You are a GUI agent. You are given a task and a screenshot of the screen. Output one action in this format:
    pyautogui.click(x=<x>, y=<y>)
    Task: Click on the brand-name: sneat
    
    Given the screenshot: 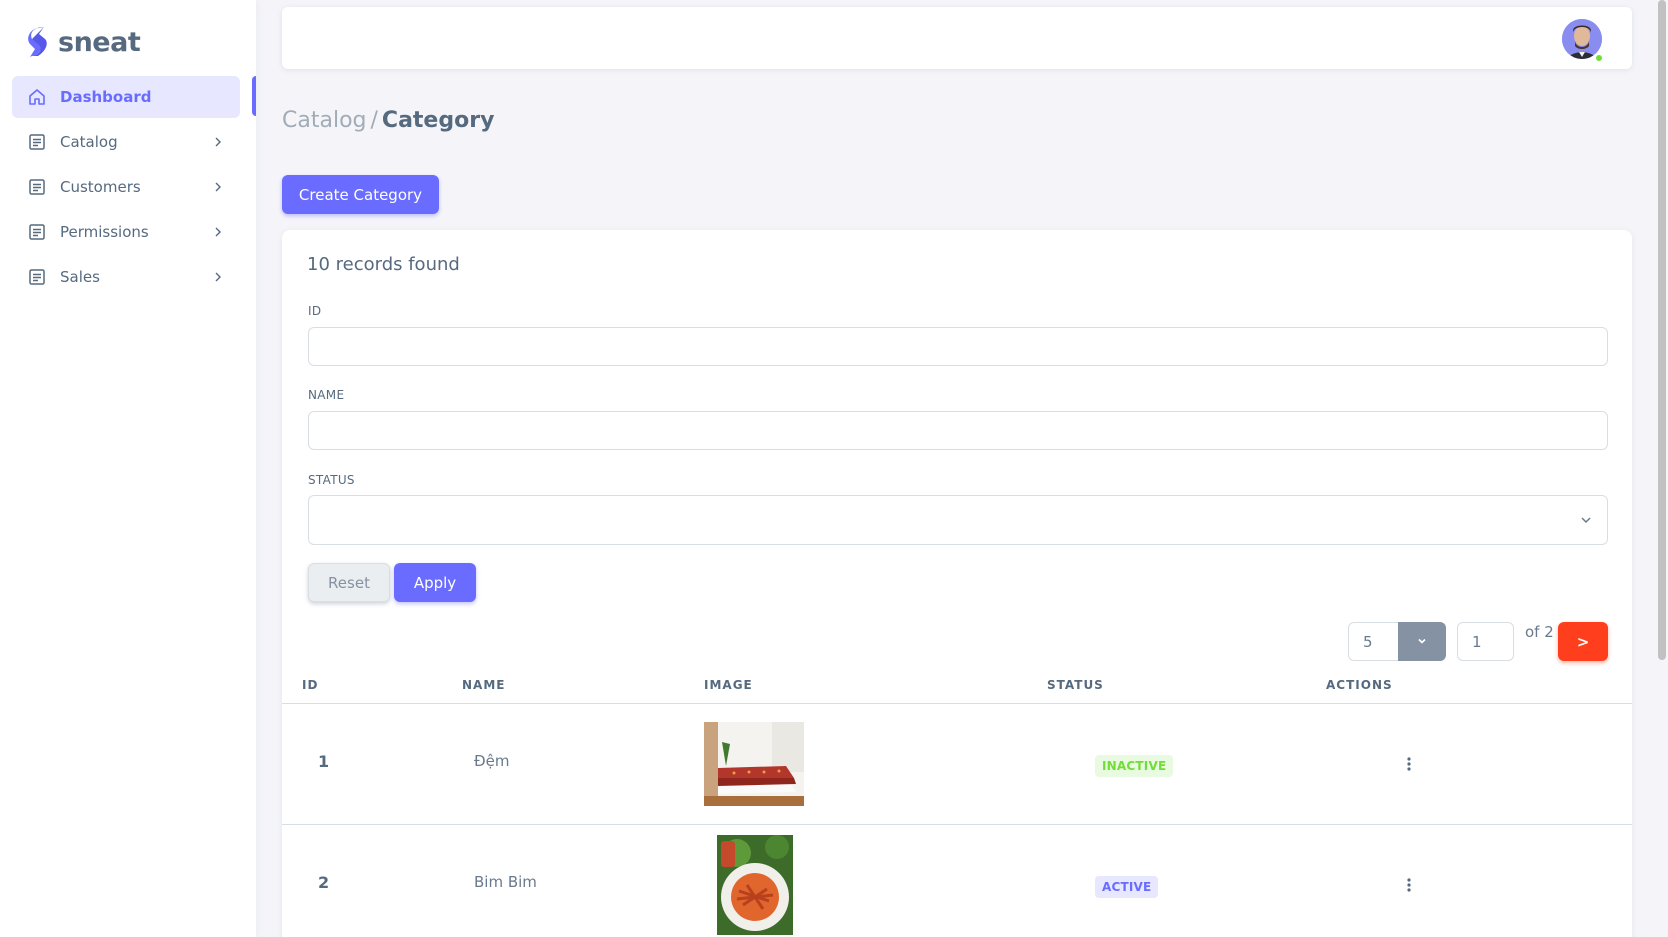 What is the action you would take?
    pyautogui.click(x=99, y=42)
    